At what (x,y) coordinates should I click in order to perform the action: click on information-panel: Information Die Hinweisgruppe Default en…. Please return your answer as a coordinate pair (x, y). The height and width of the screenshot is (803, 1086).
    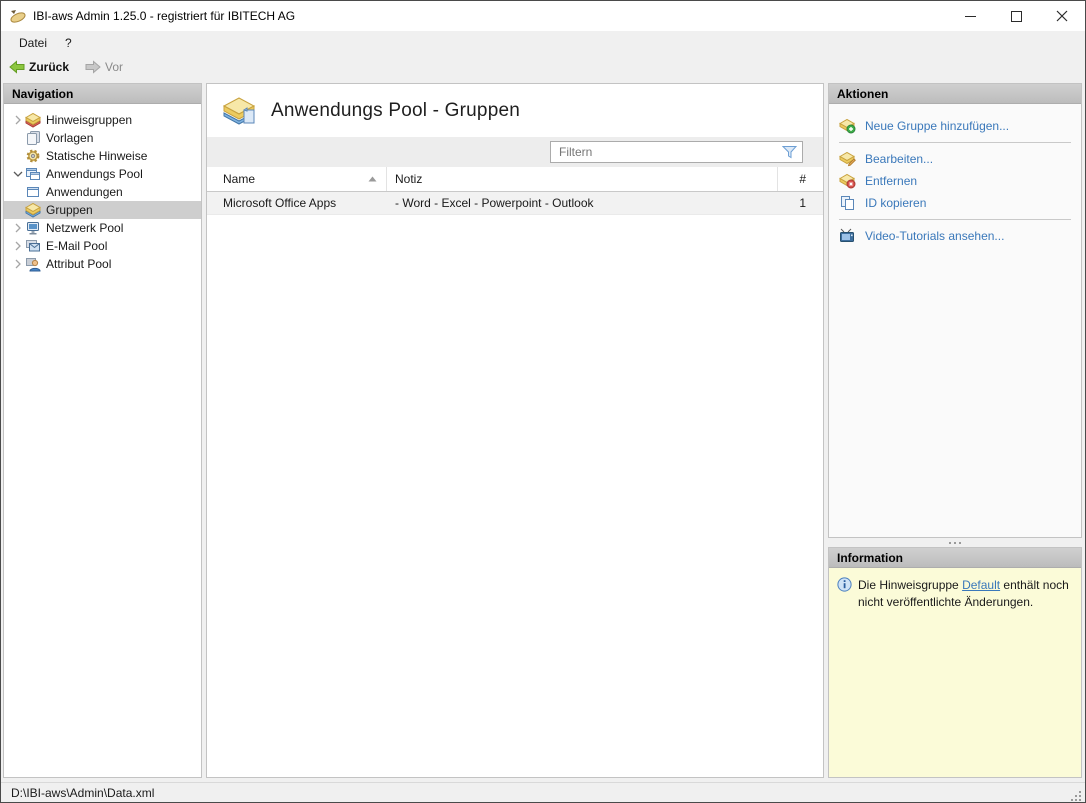
    Looking at the image, I should click on (955, 662).